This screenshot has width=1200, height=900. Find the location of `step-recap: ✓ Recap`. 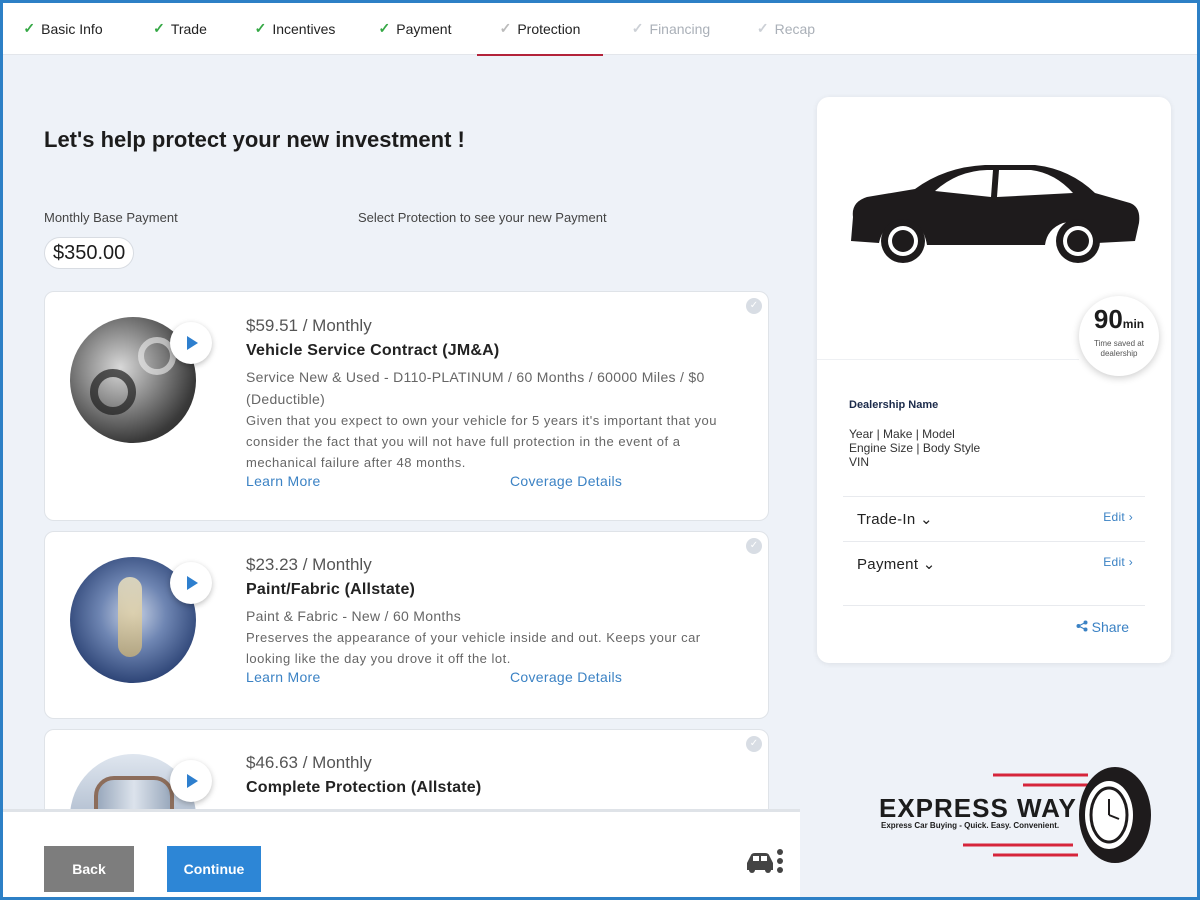

step-recap: ✓ Recap is located at coordinates (786, 29).